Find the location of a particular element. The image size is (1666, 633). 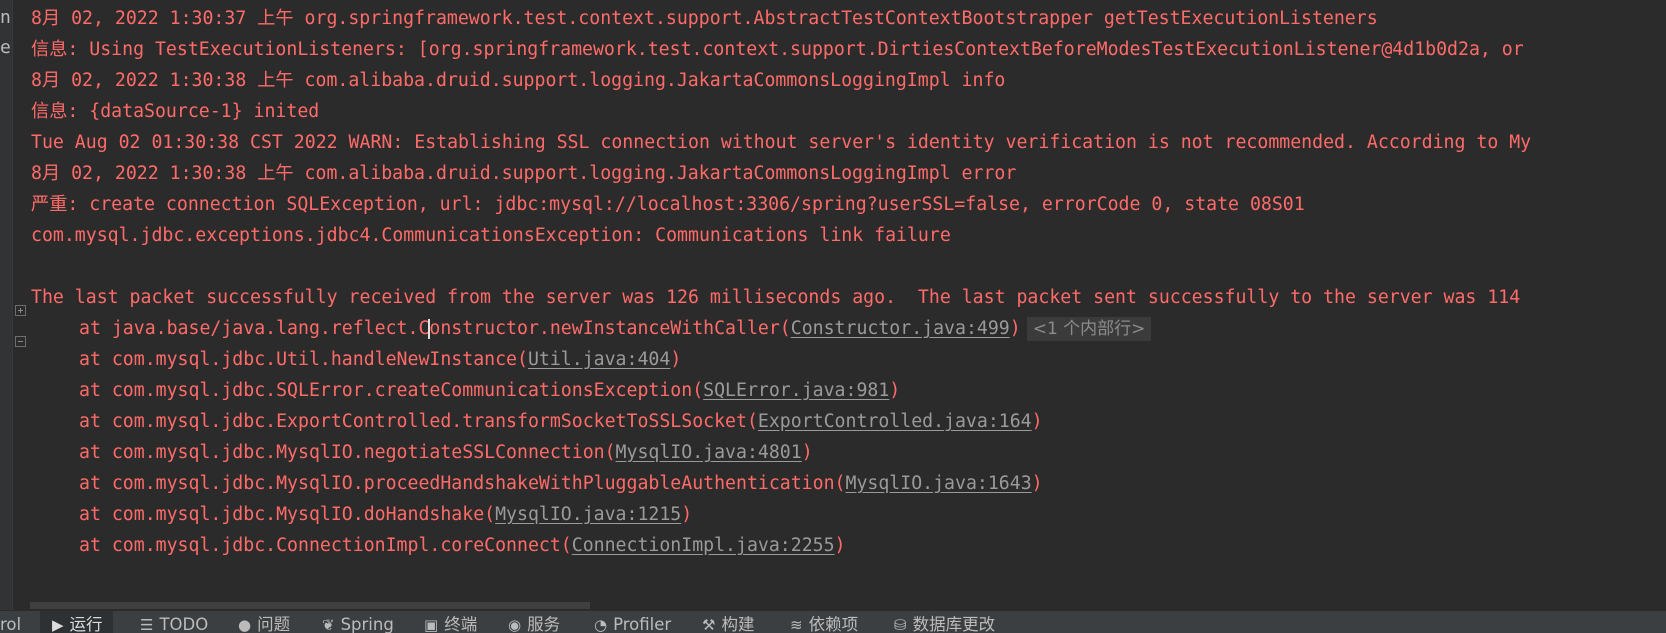

tool-tab-problems: ● 问题 is located at coordinates (264, 622).